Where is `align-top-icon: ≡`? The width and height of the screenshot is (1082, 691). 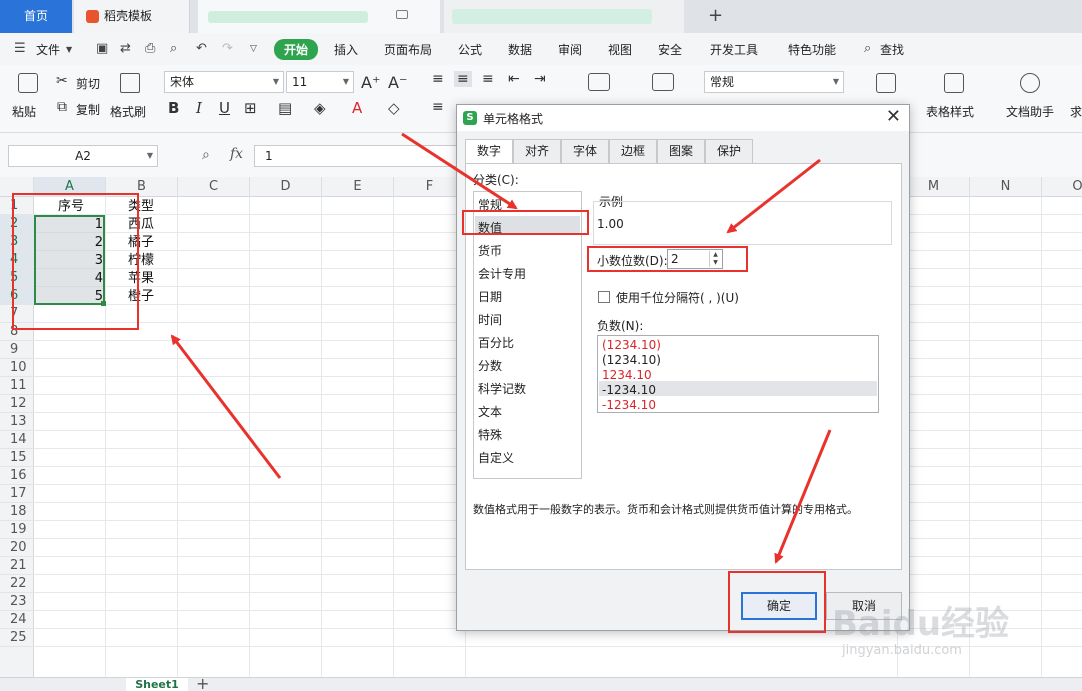
align-top-icon: ≡ is located at coordinates (438, 79).